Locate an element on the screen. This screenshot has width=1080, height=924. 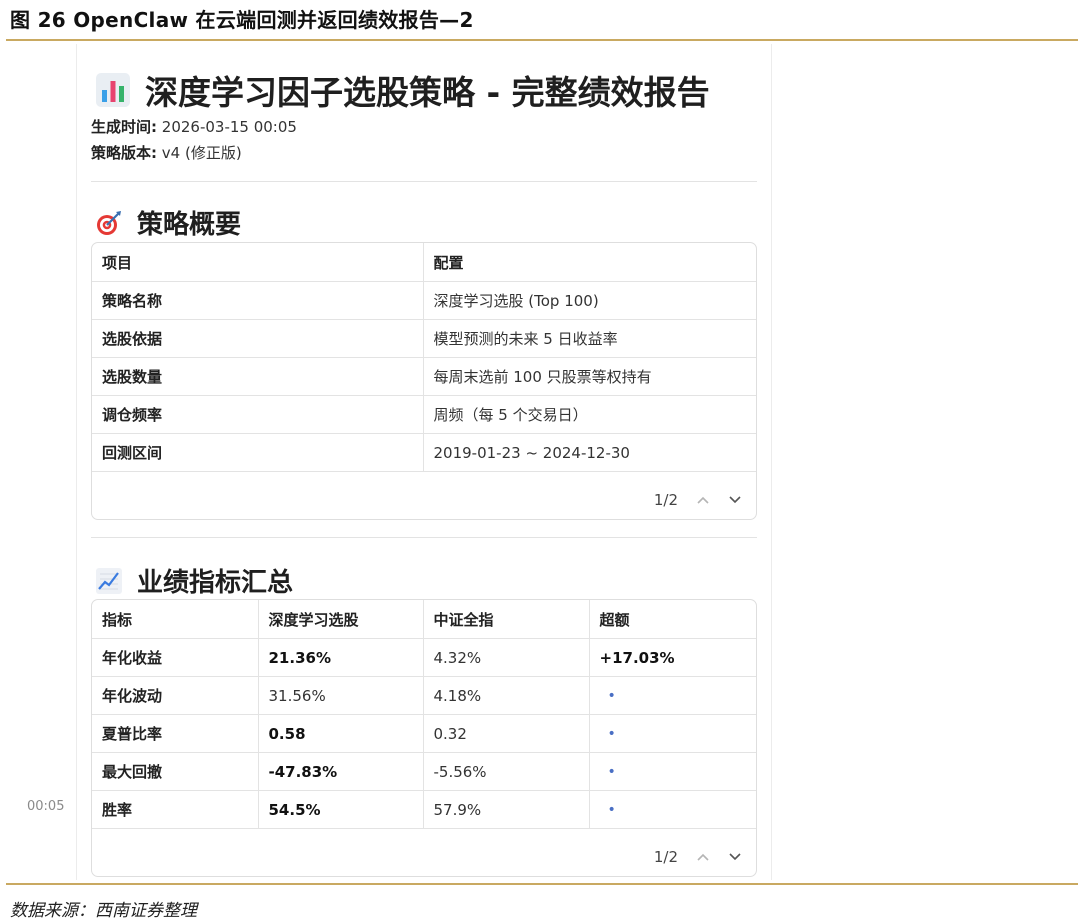
column-header: 中证全指 is located at coordinates (506, 619).